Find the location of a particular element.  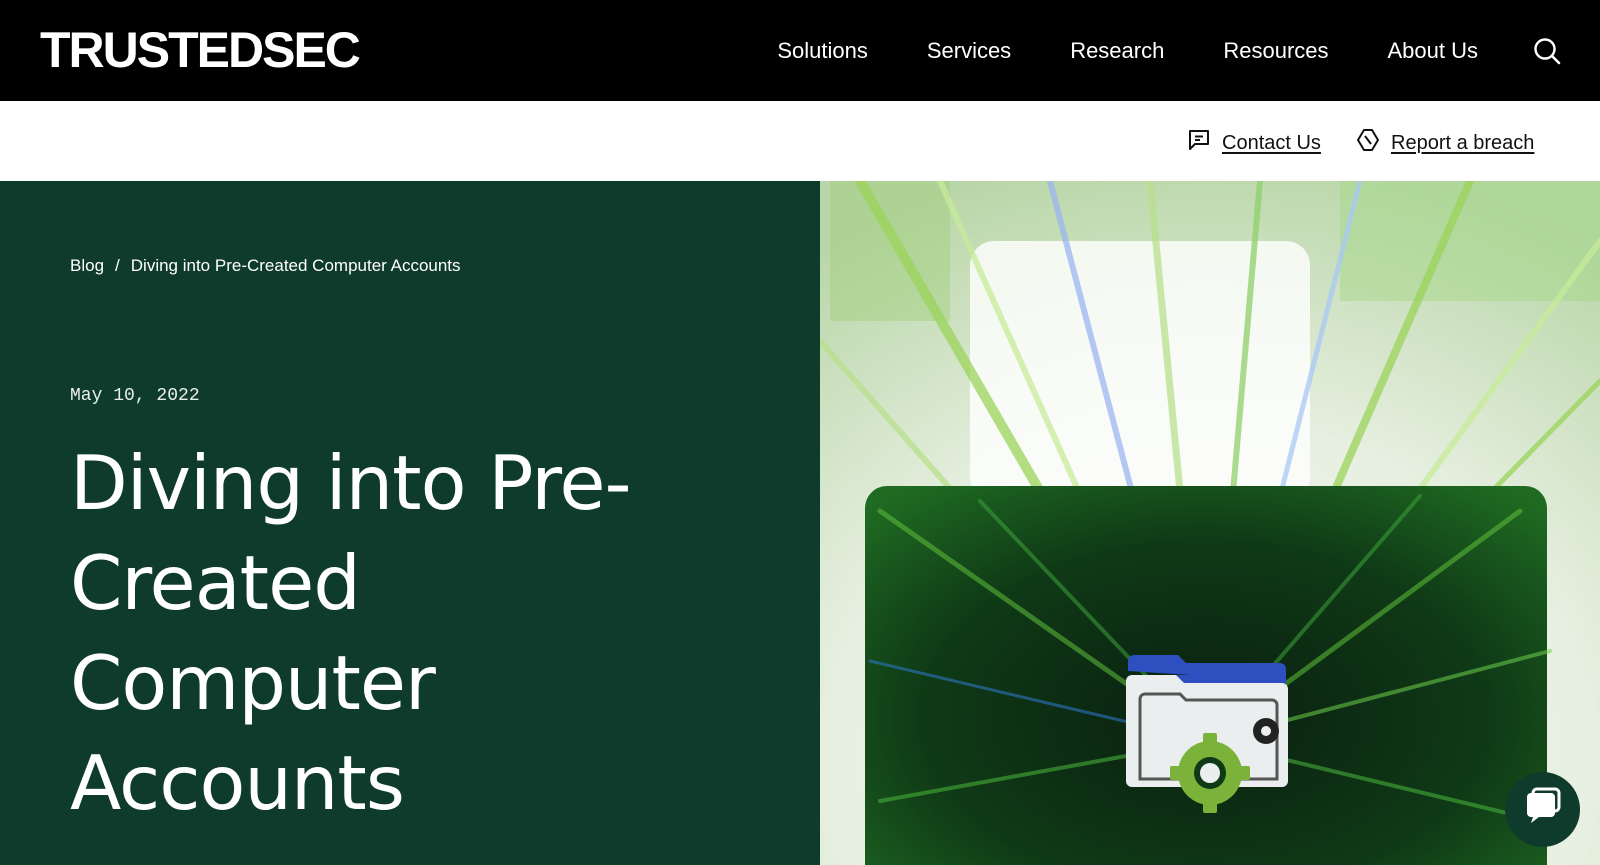

utility-bar: Contact Us Report a breach is located at coordinates (800, 141).